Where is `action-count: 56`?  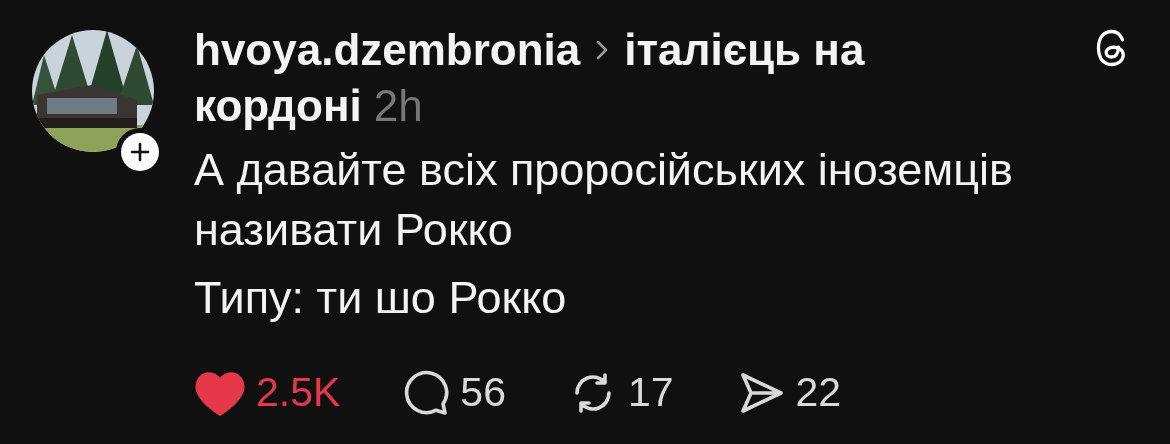
action-count: 56 is located at coordinates (483, 392).